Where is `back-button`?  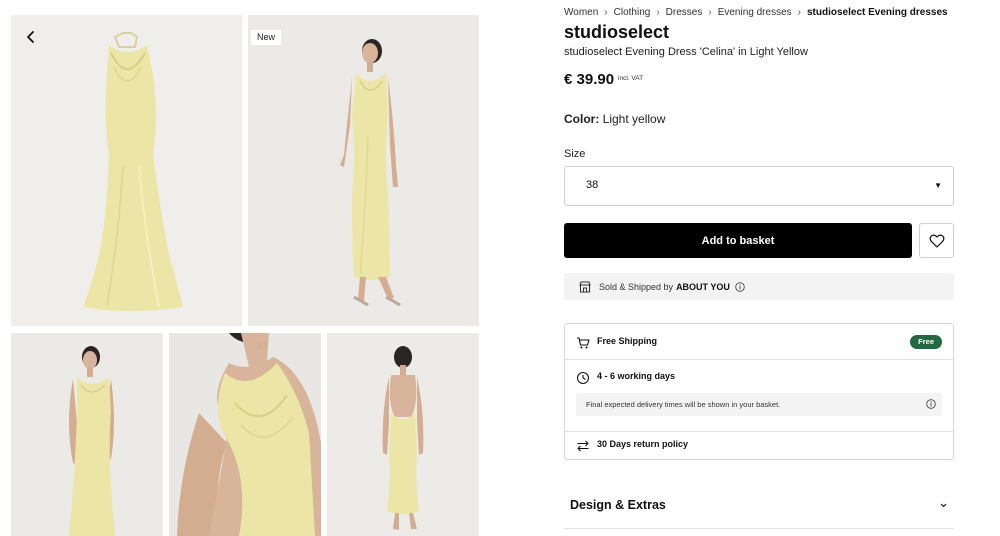
back-button is located at coordinates (31, 37).